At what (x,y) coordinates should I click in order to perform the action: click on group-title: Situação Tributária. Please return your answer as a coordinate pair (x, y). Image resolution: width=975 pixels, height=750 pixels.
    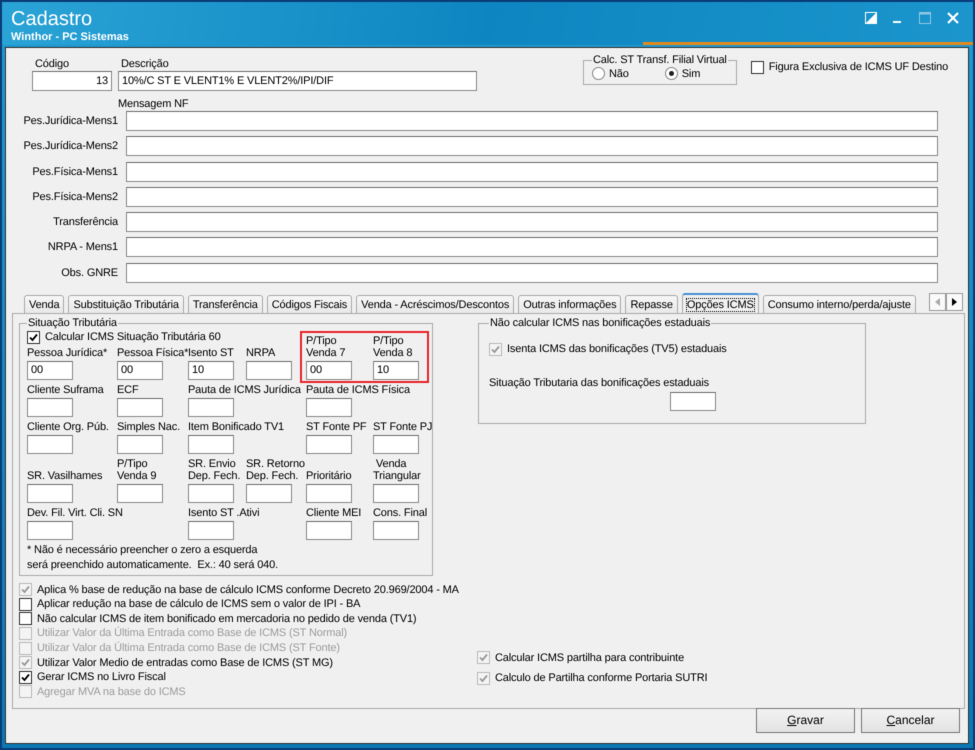
    Looking at the image, I should click on (72, 322).